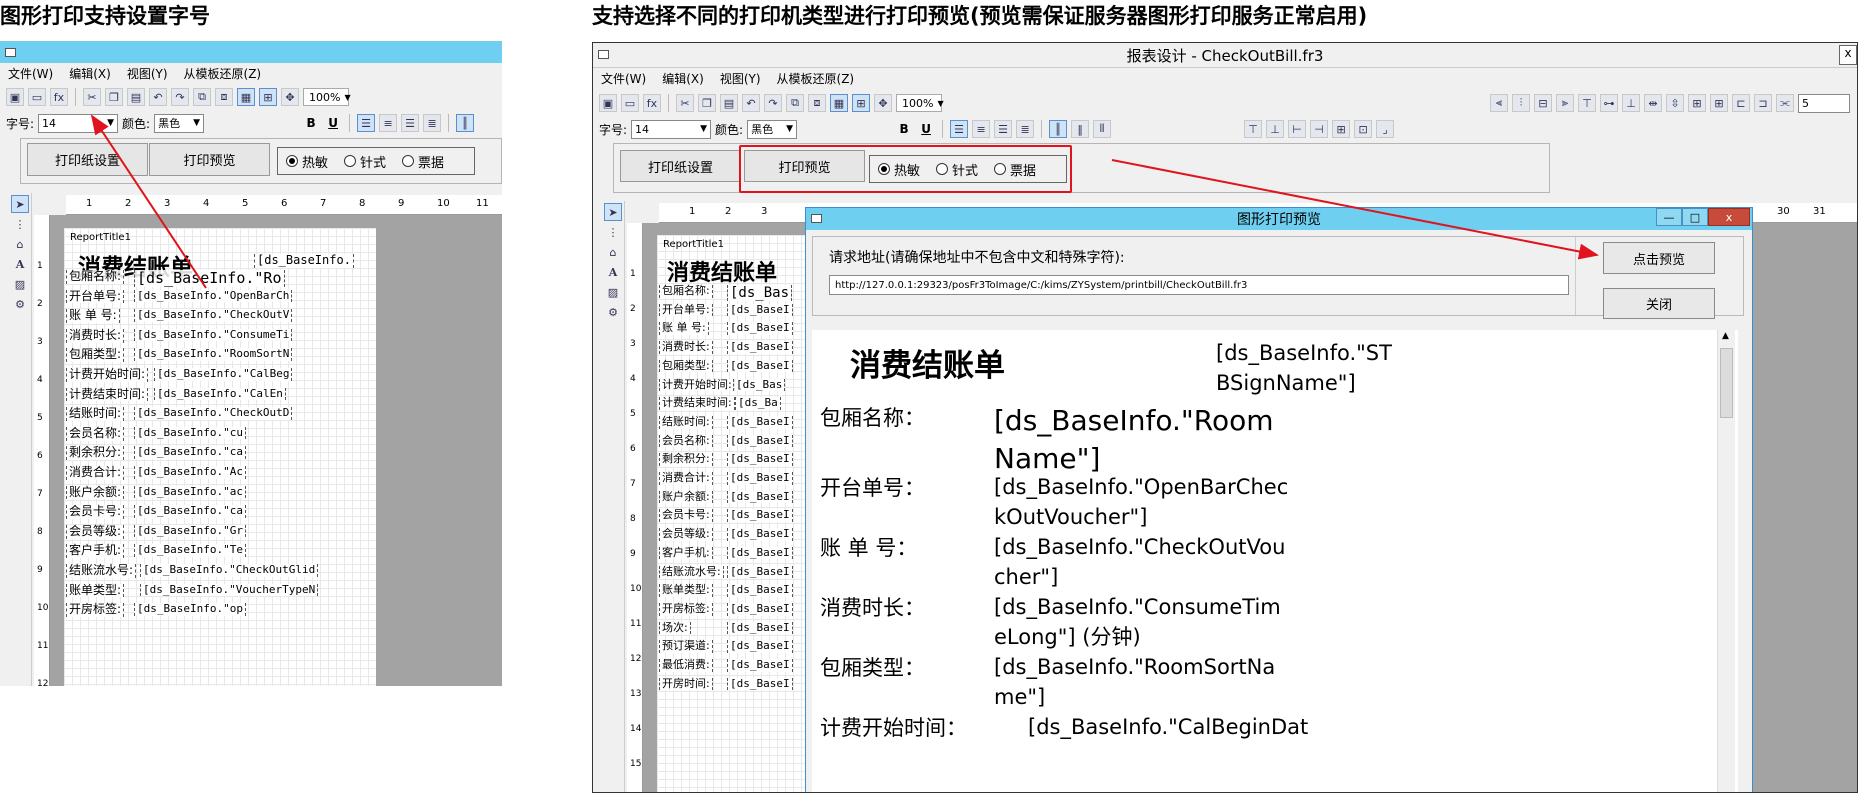 The image size is (1858, 793). What do you see at coordinates (423, 161) in the screenshot?
I see `radio-receipt: 票据` at bounding box center [423, 161].